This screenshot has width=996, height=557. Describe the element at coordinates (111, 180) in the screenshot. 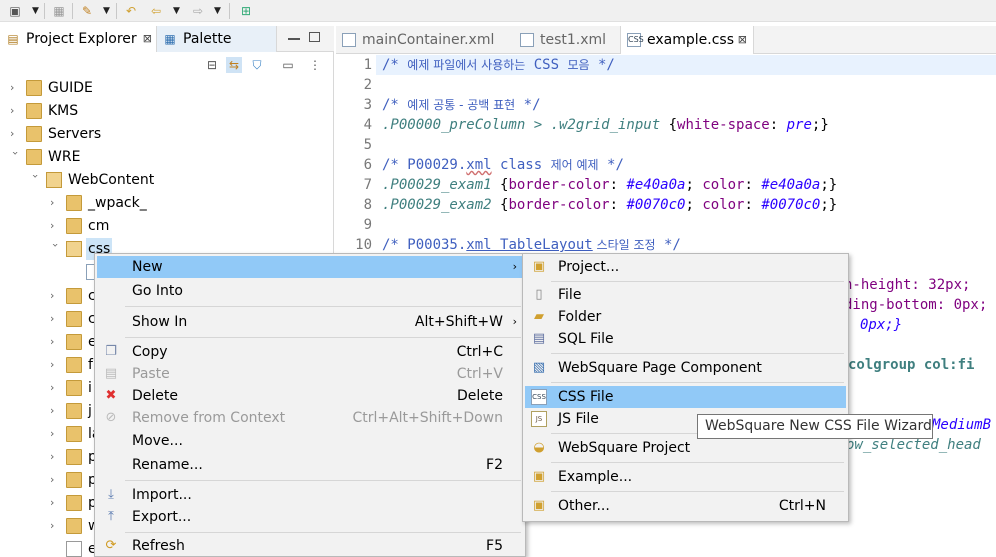

I see `tree-label: WebContent` at that location.